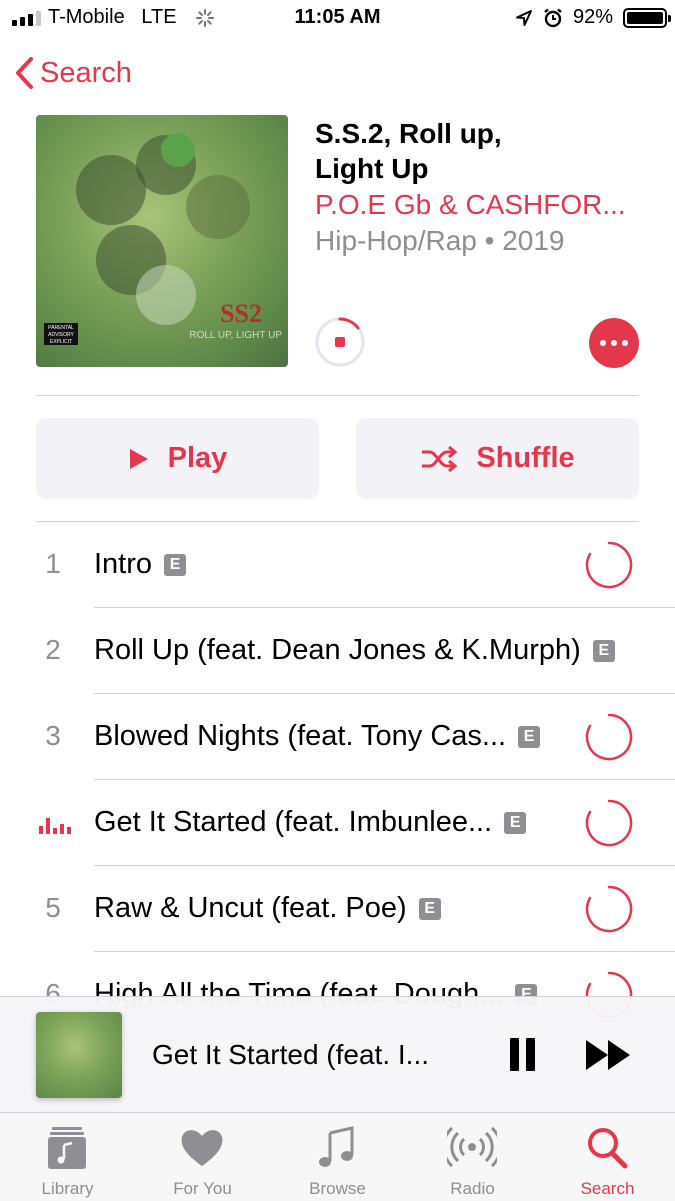 Image resolution: width=675 pixels, height=1201 pixels. I want to click on track-title: Get It Started (feat. Imbunlee... E, so click(310, 822).